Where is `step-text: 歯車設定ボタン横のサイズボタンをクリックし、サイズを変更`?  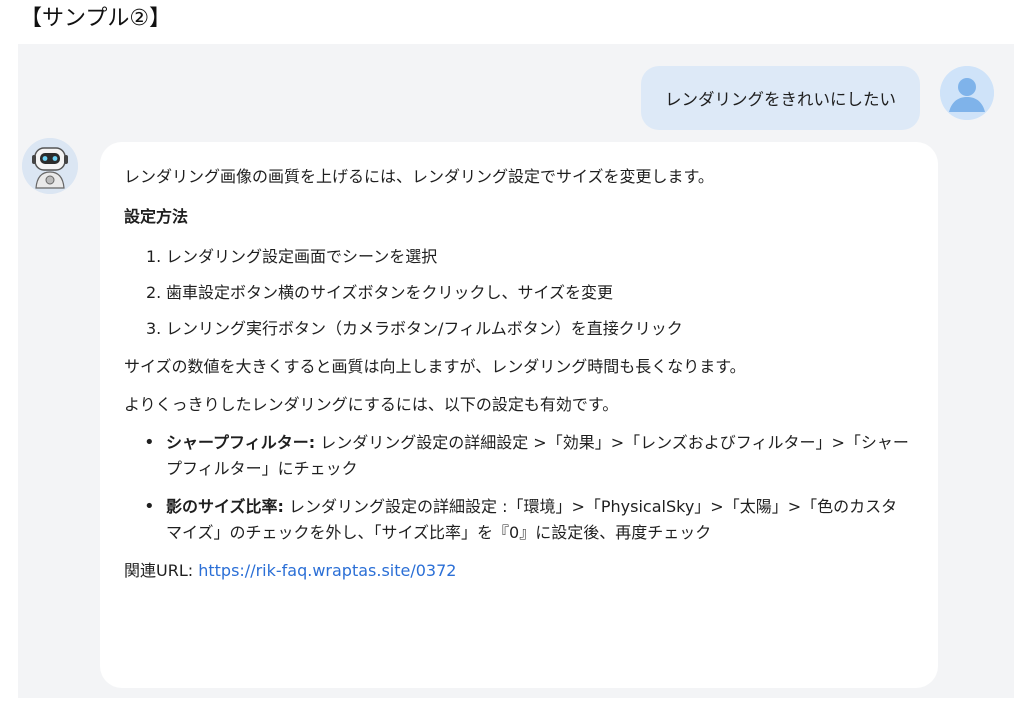
step-text: 歯車設定ボタン横のサイズボタンをクリックし、サイズを変更 is located at coordinates (390, 292).